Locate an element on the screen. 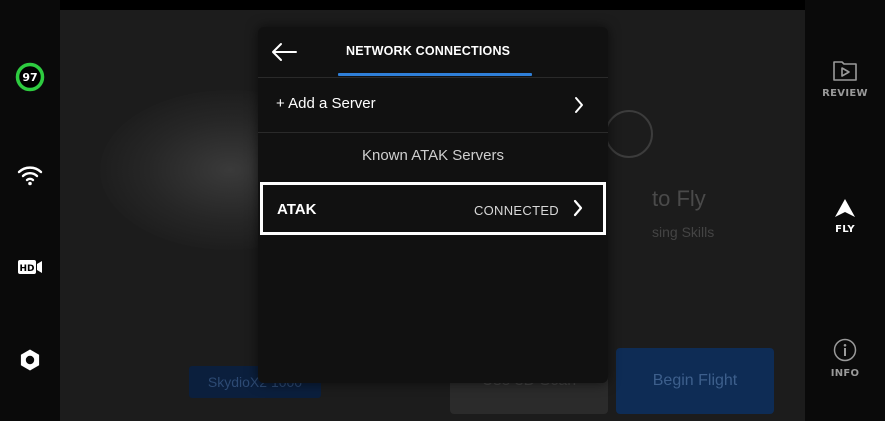  nav-info-label: INFO is located at coordinates (845, 373).